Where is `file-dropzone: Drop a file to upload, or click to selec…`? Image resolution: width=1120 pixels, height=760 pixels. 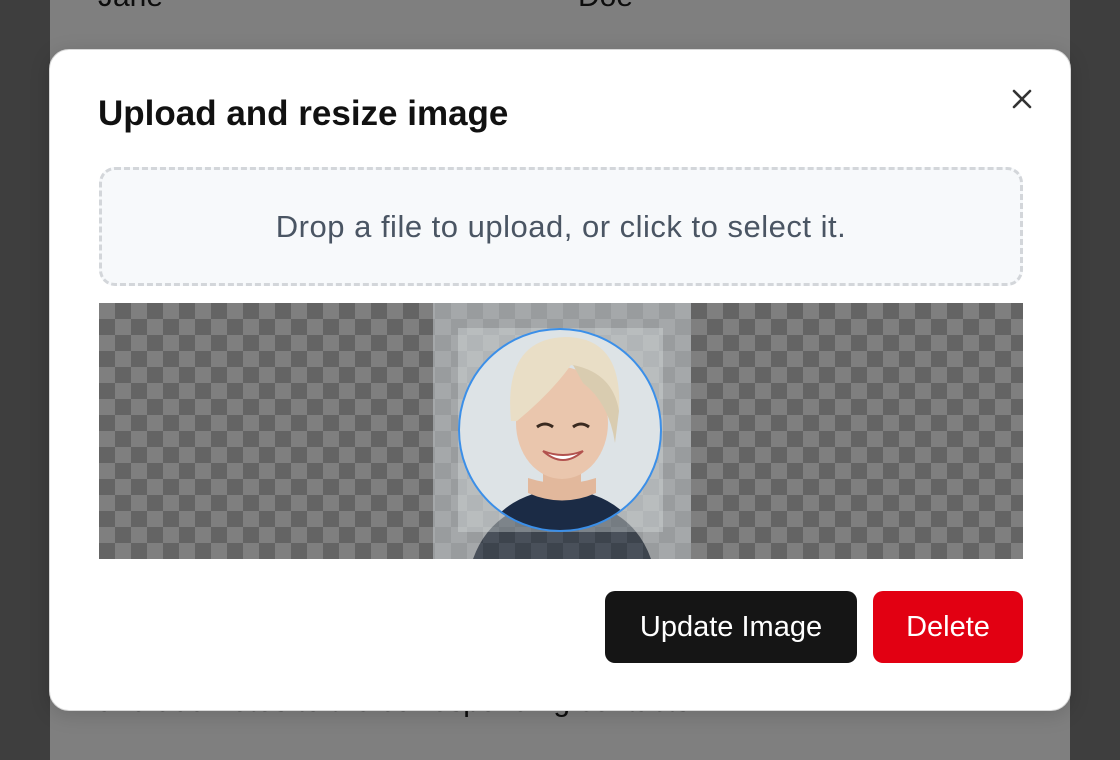
file-dropzone: Drop a file to upload, or click to selec… is located at coordinates (561, 226).